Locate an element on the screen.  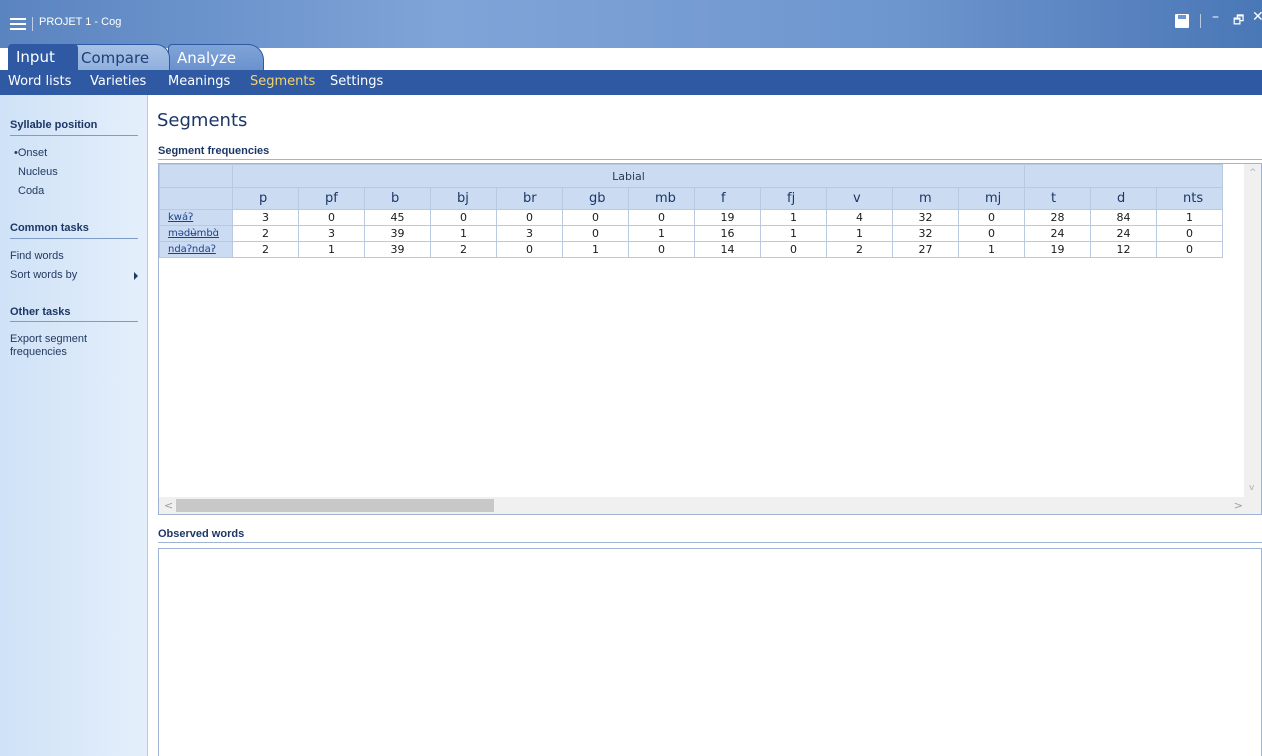
subnav-settings: Settings is located at coordinates (356, 81).